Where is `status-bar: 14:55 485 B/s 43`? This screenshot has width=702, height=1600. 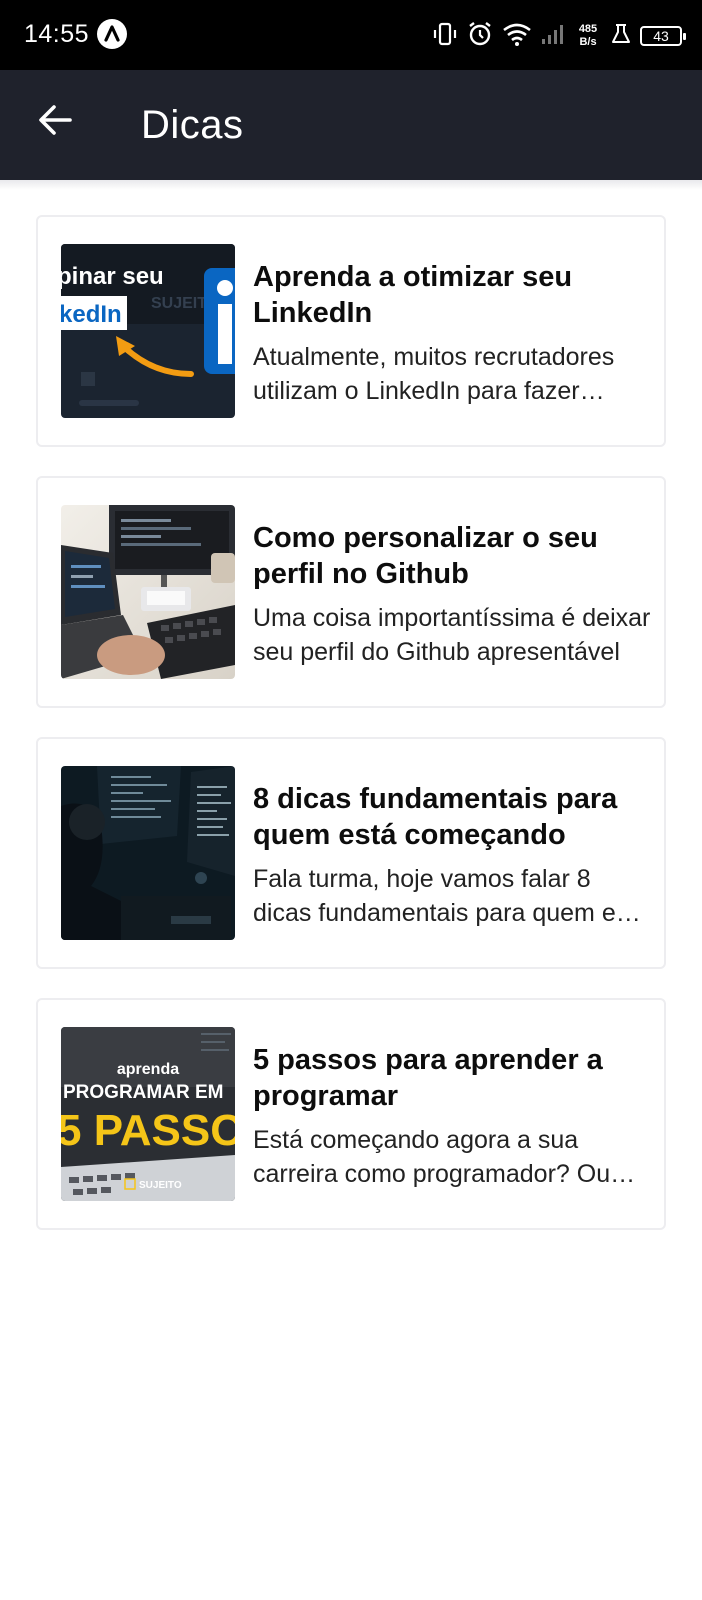
status-bar: 14:55 485 B/s 43 is located at coordinates (351, 35).